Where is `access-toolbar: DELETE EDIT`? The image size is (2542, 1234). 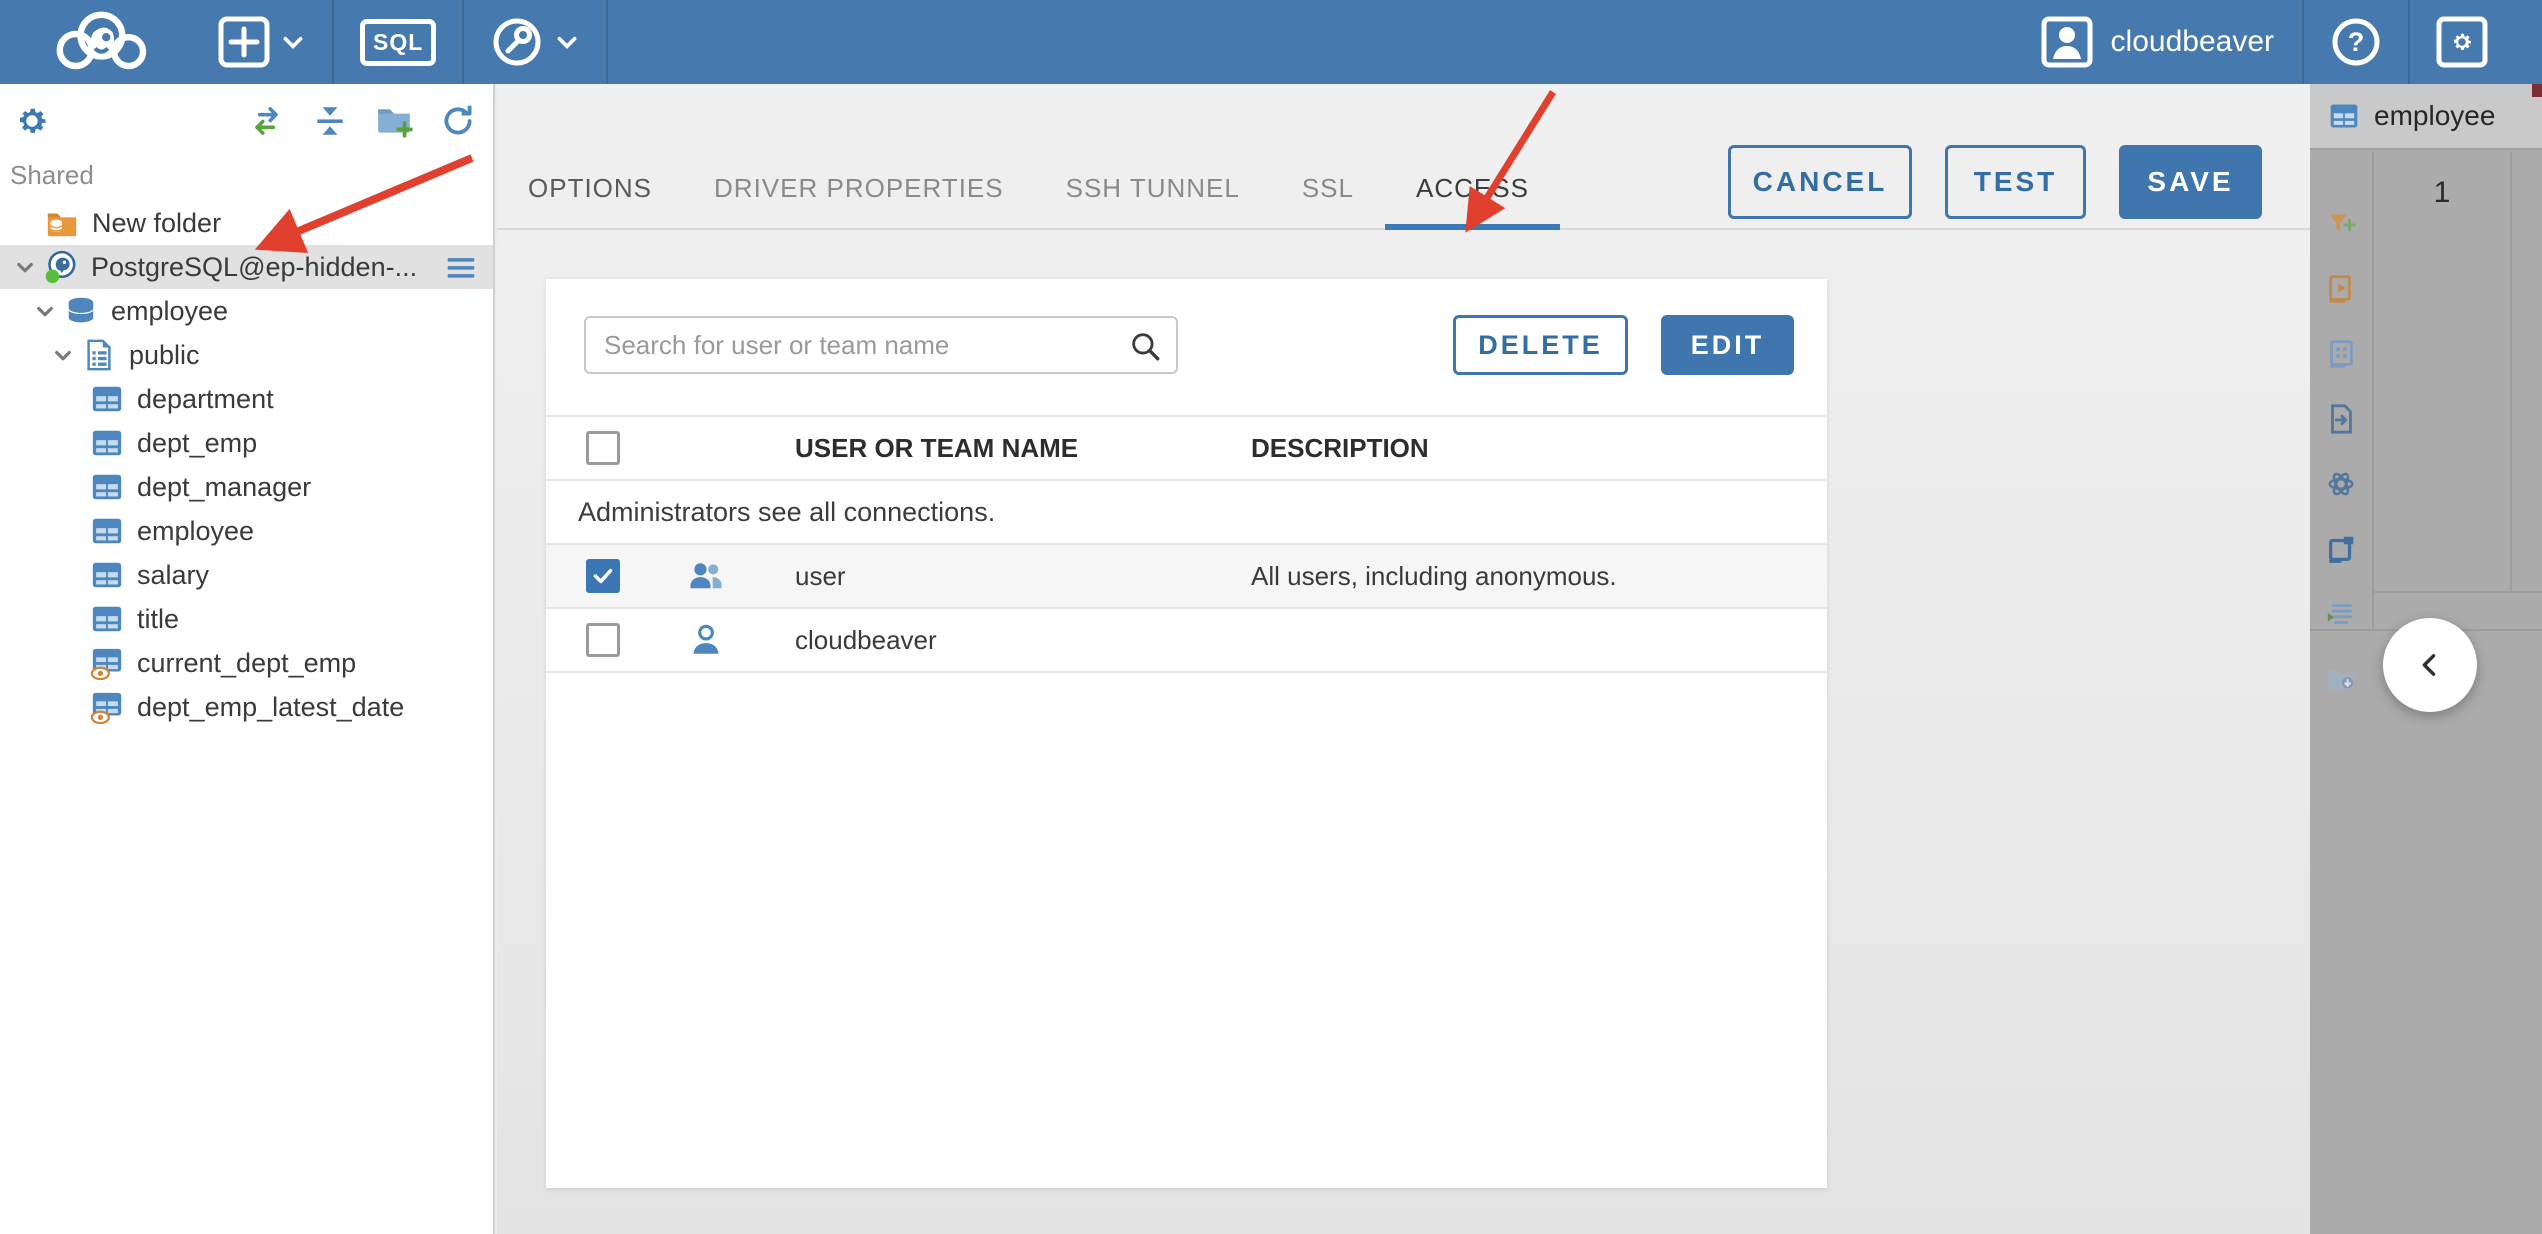
access-toolbar: DELETE EDIT is located at coordinates (1189, 345).